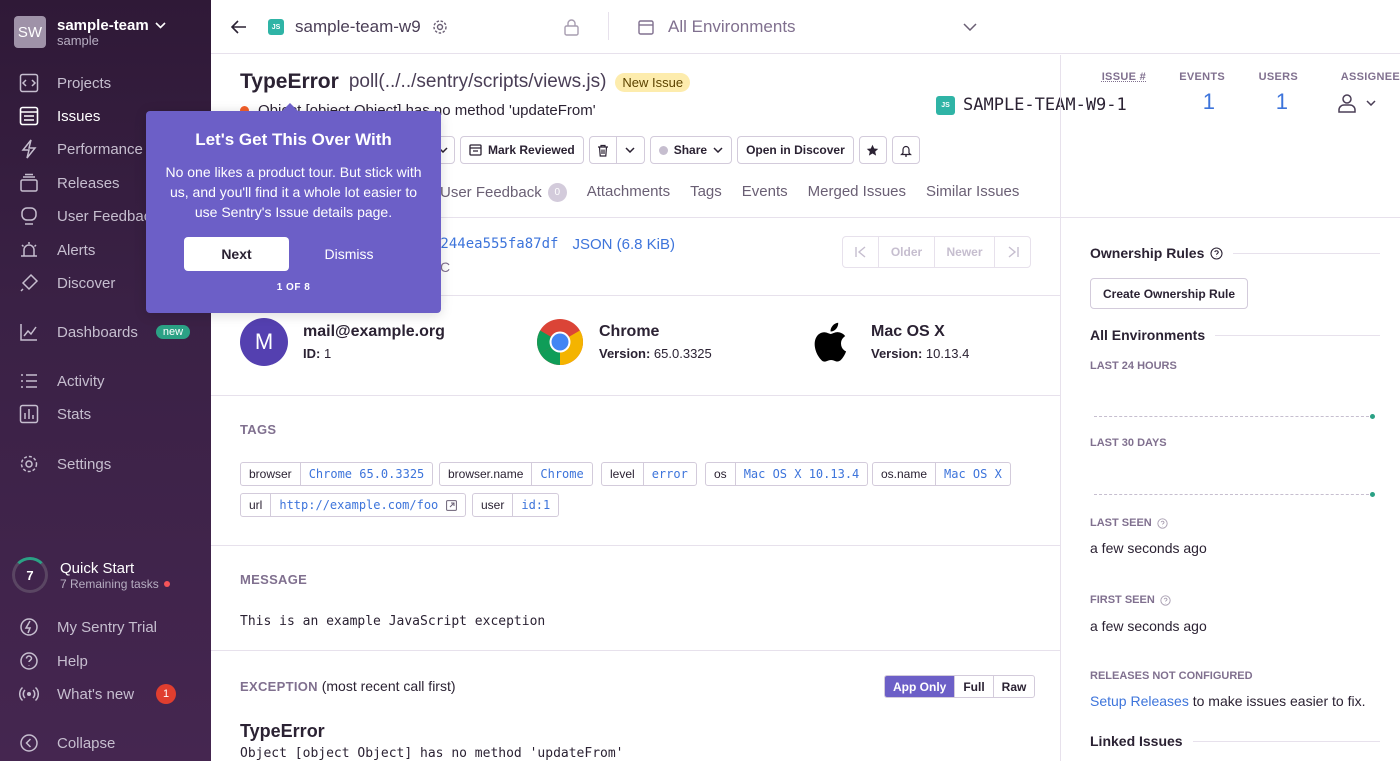  What do you see at coordinates (941, 474) in the screenshot?
I see `tag-os-name: os.name Mac OS X` at bounding box center [941, 474].